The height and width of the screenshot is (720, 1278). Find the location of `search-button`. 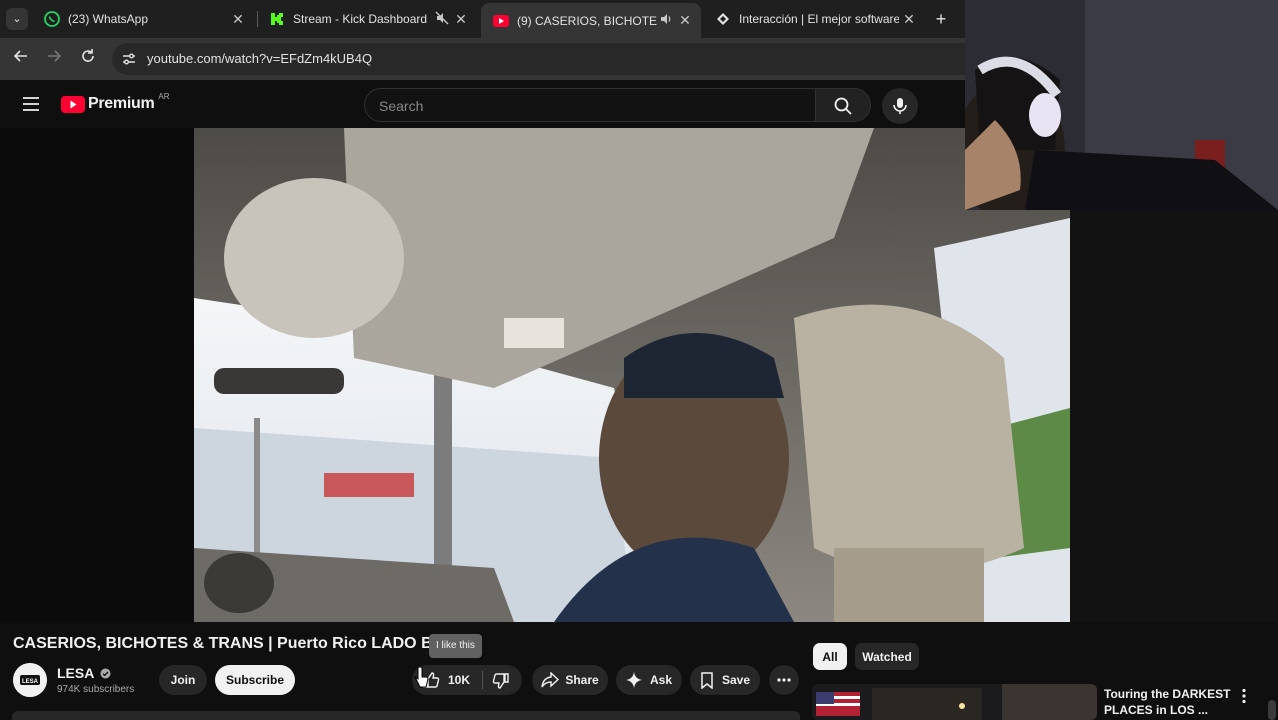

search-button is located at coordinates (843, 105).